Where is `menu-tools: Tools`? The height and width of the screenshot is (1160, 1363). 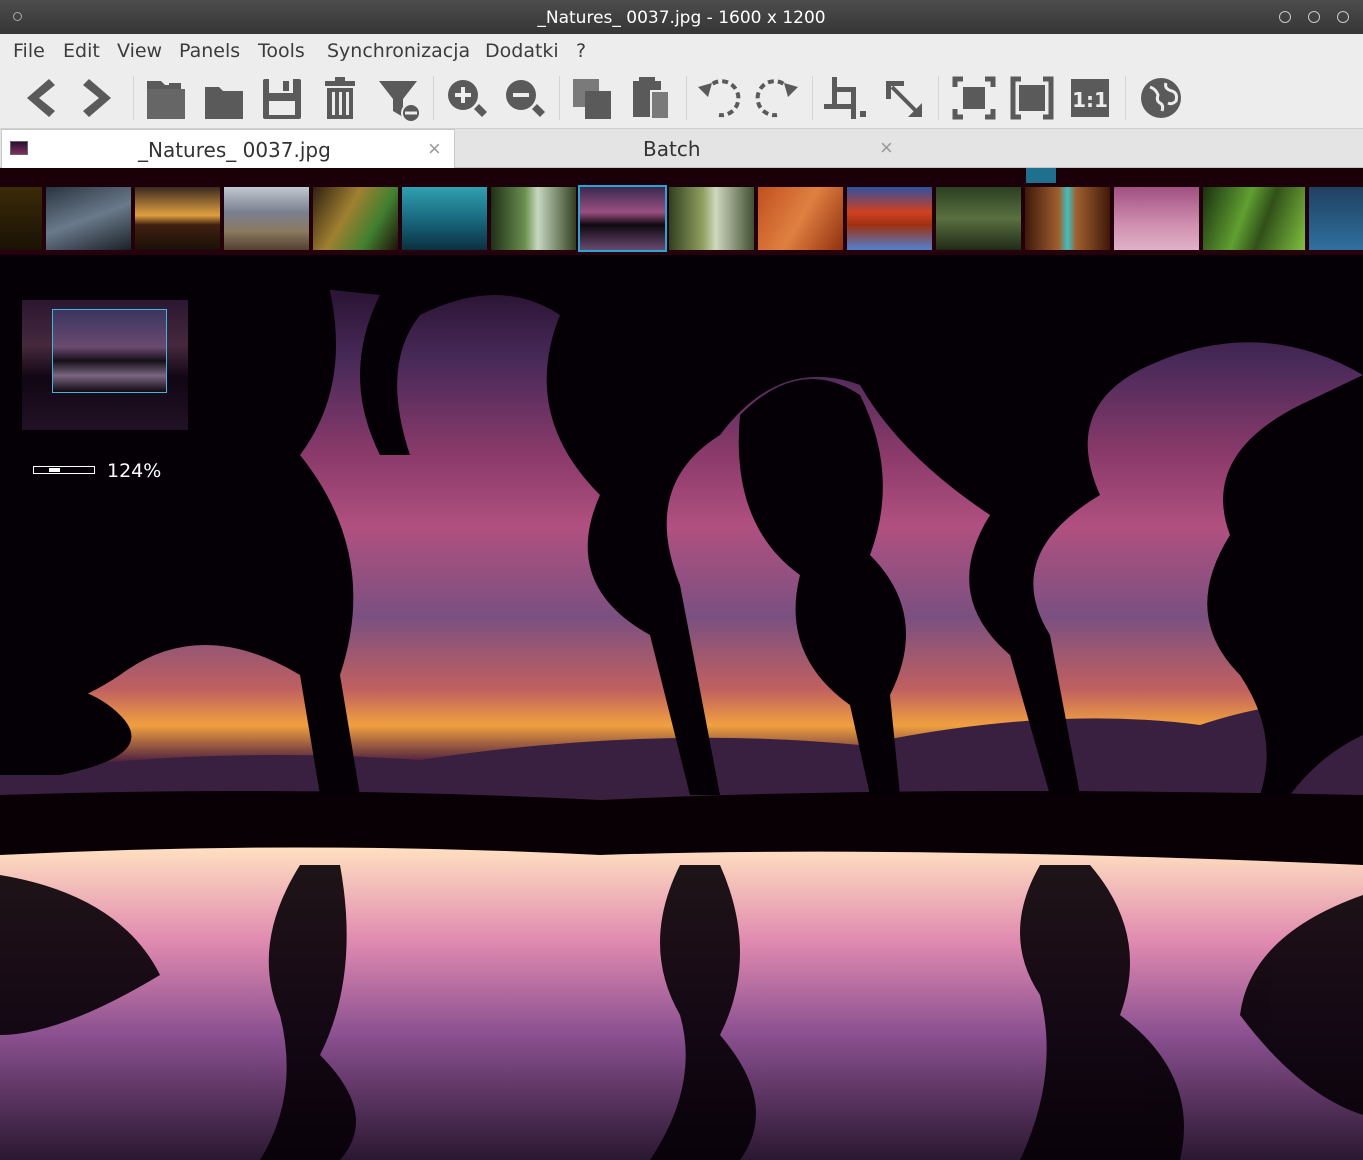
menu-tools: Tools is located at coordinates (281, 51).